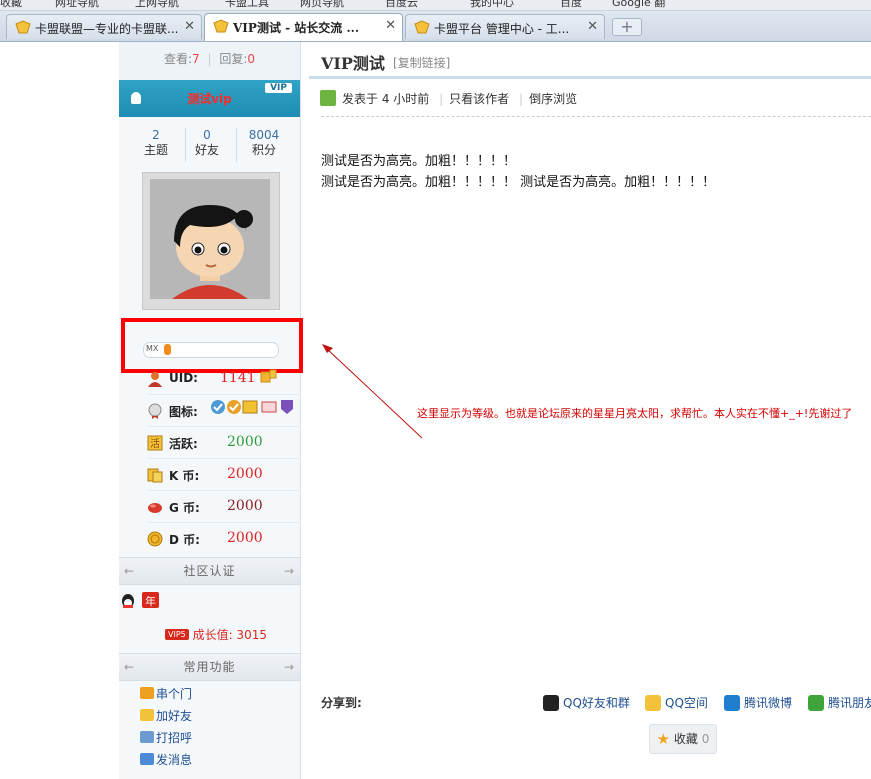 This screenshot has height=779, width=871. Describe the element at coordinates (686, 703) in the screenshot. I see `share-item-label: QQ空间` at that location.